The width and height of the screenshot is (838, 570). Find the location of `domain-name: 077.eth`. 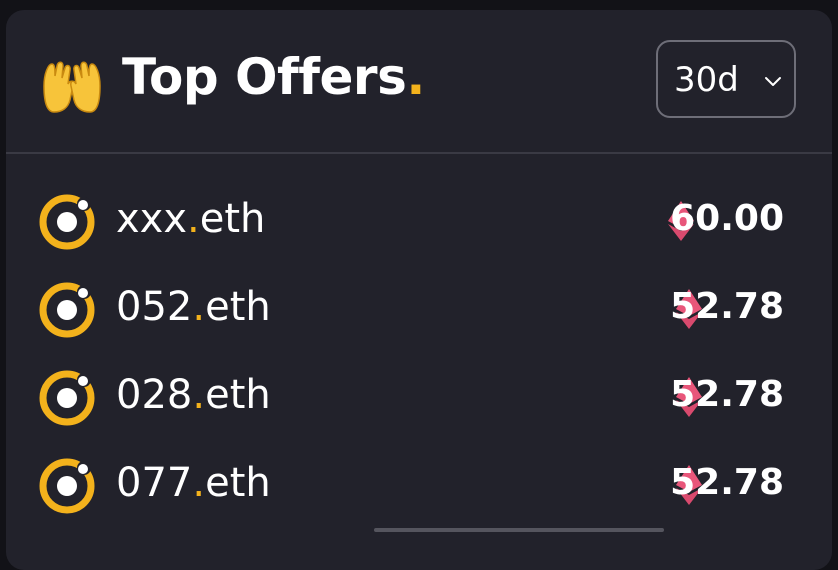

domain-name: 077.eth is located at coordinates (193, 483).